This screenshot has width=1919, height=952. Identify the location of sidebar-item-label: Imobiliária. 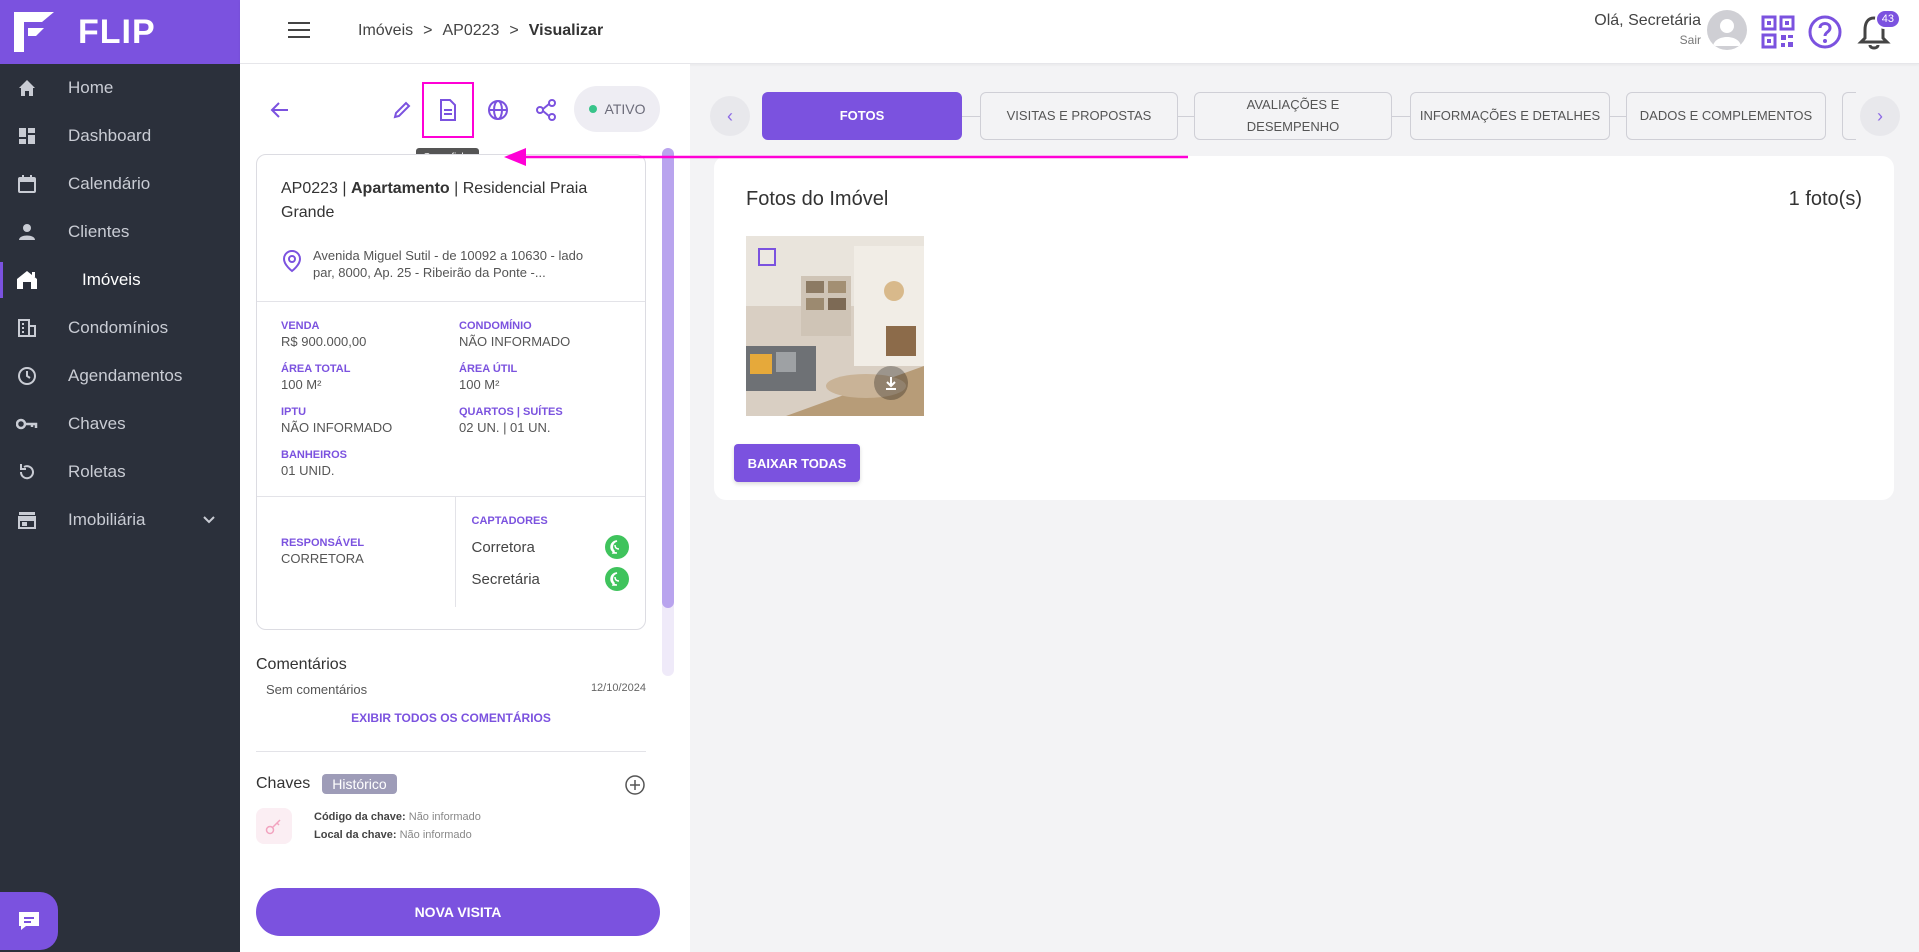
(107, 519).